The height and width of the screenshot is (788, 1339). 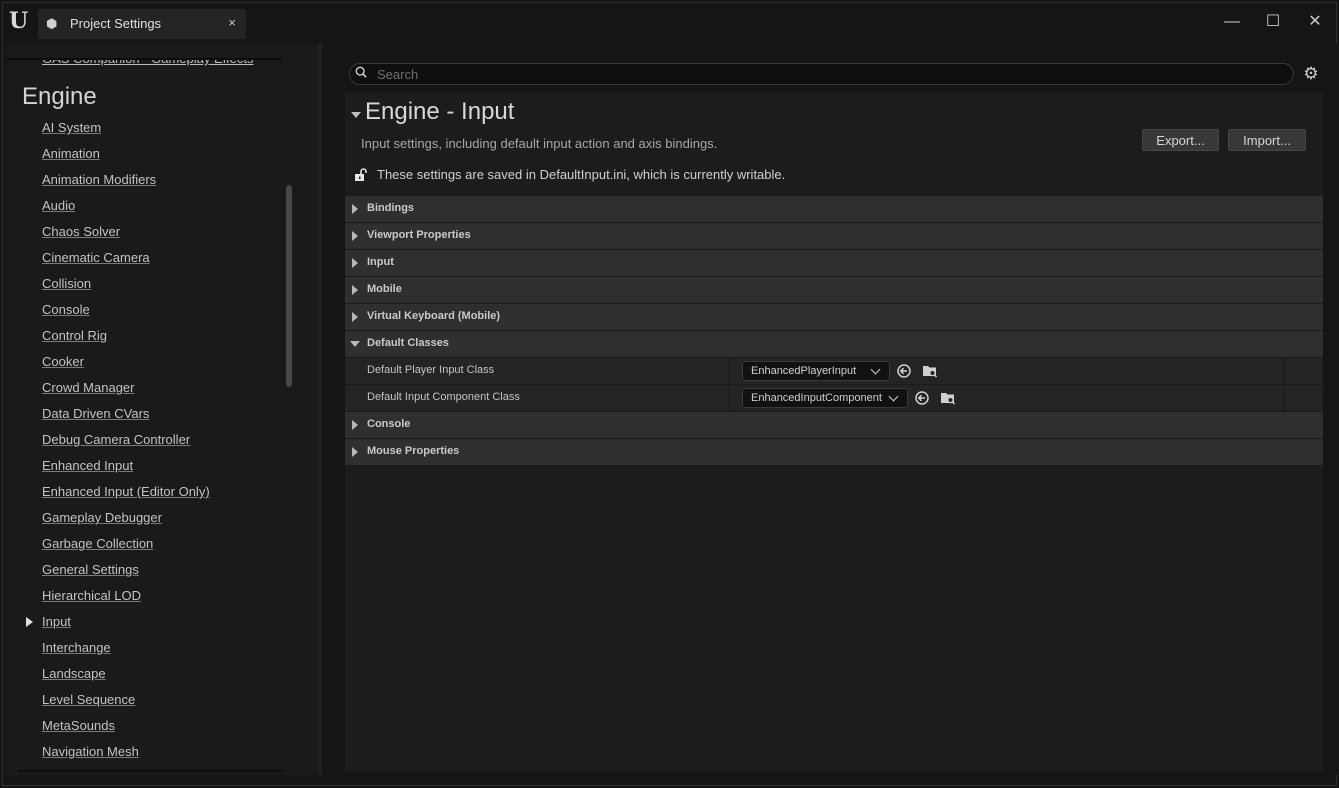 I want to click on category-virtual-keyboard: Virtual Keyboard (Mobile), so click(x=834, y=317).